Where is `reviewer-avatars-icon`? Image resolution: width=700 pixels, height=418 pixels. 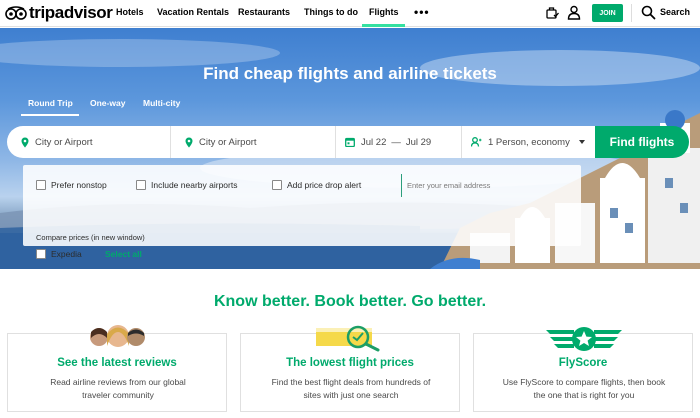 reviewer-avatars-icon is located at coordinates (117, 336).